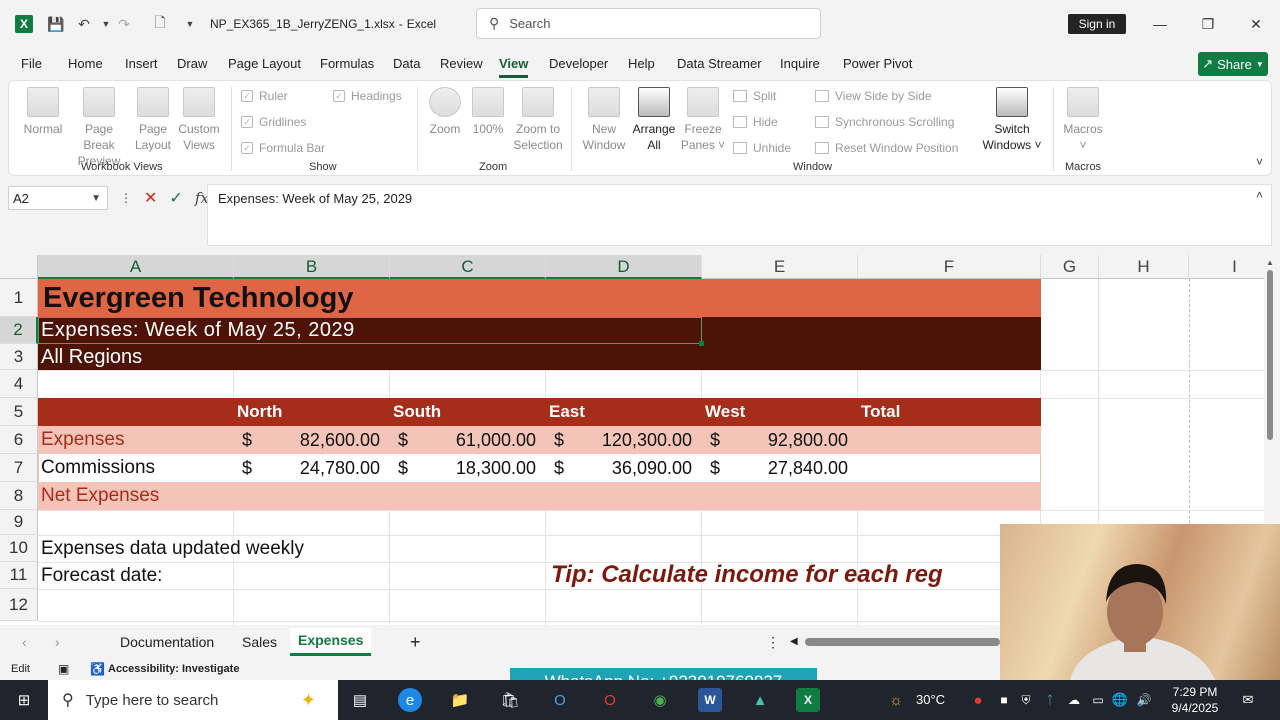 The width and height of the screenshot is (1280, 720). I want to click on cell-a10: Expenses data updated weekly, so click(172, 548).